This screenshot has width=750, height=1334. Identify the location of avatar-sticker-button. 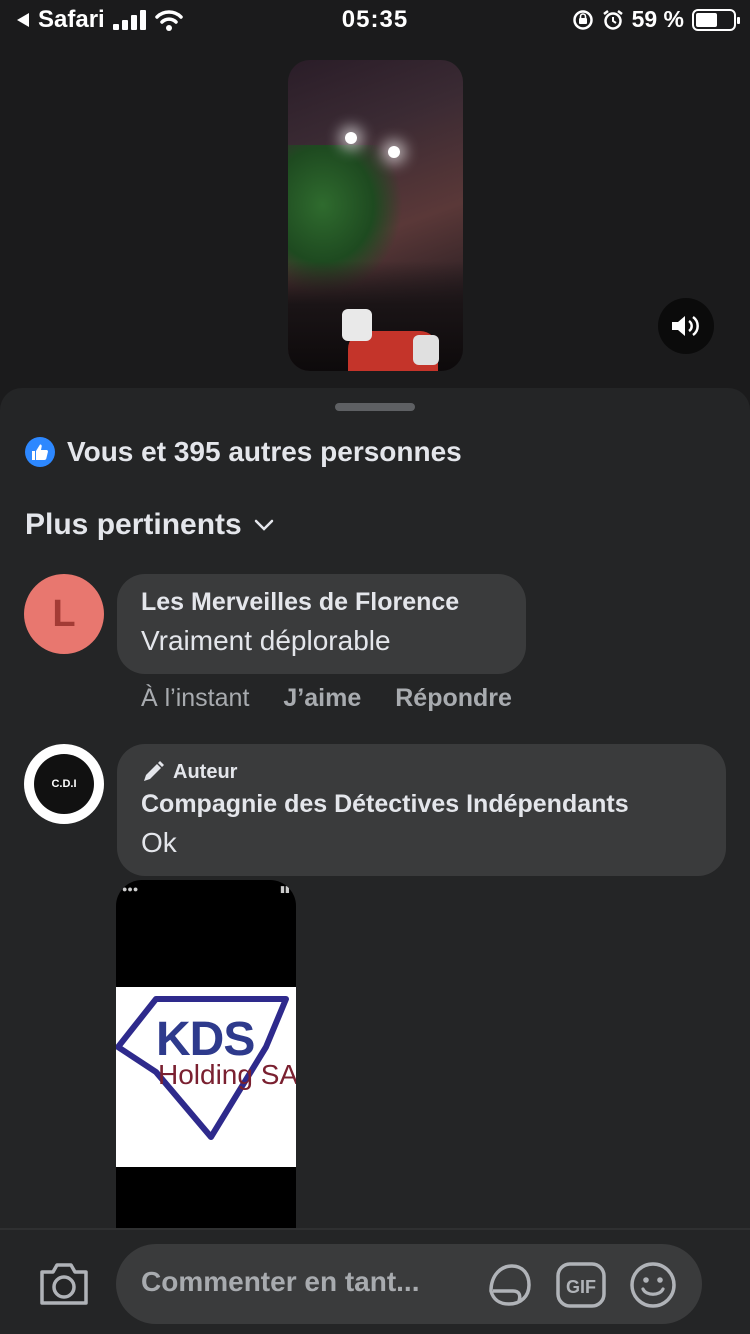
(509, 1285).